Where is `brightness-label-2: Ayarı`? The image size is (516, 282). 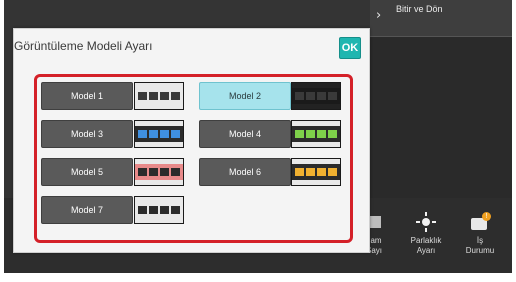
brightness-label-2: Ayarı is located at coordinates (426, 250).